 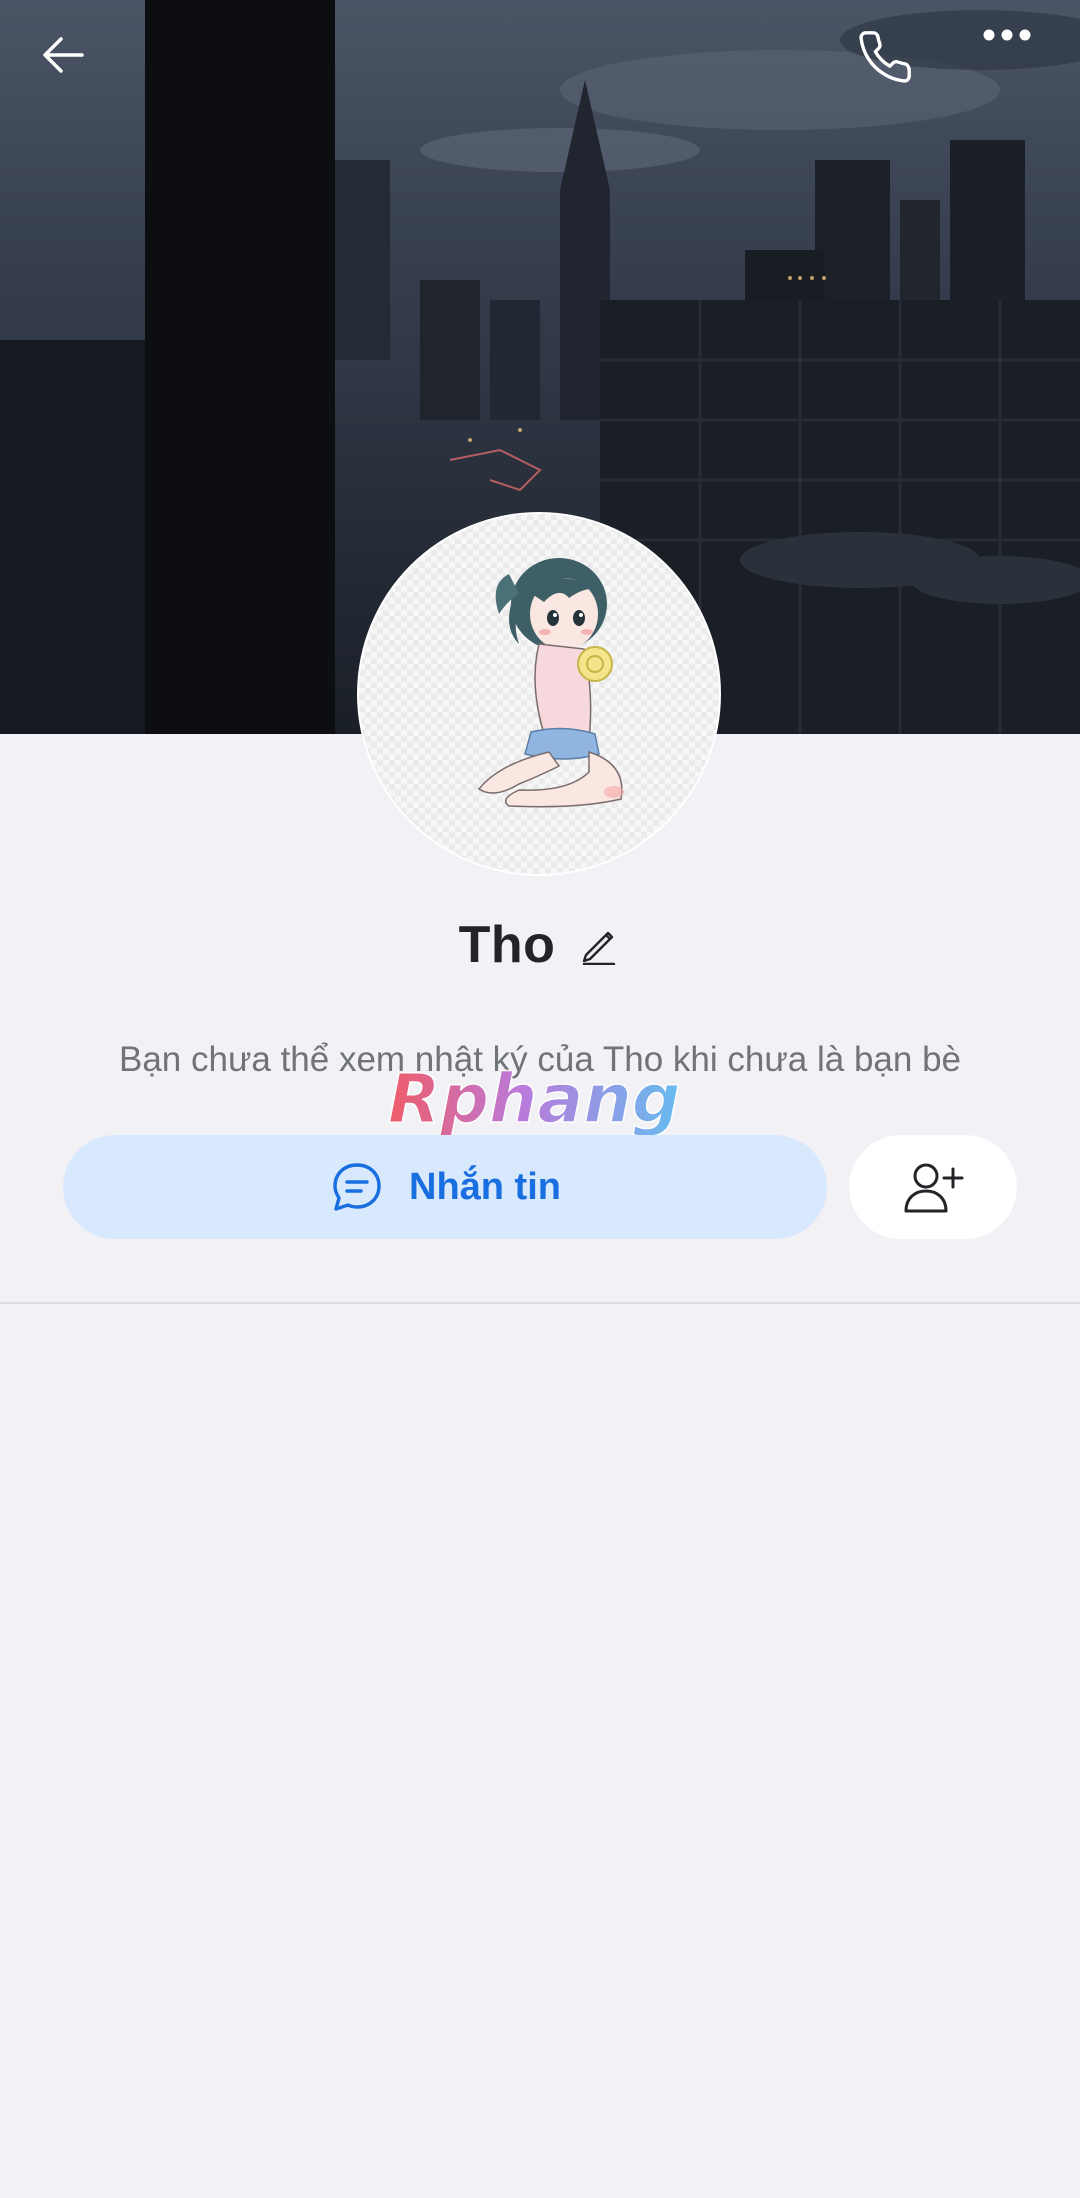 I want to click on pencil-icon, so click(x=599, y=948).